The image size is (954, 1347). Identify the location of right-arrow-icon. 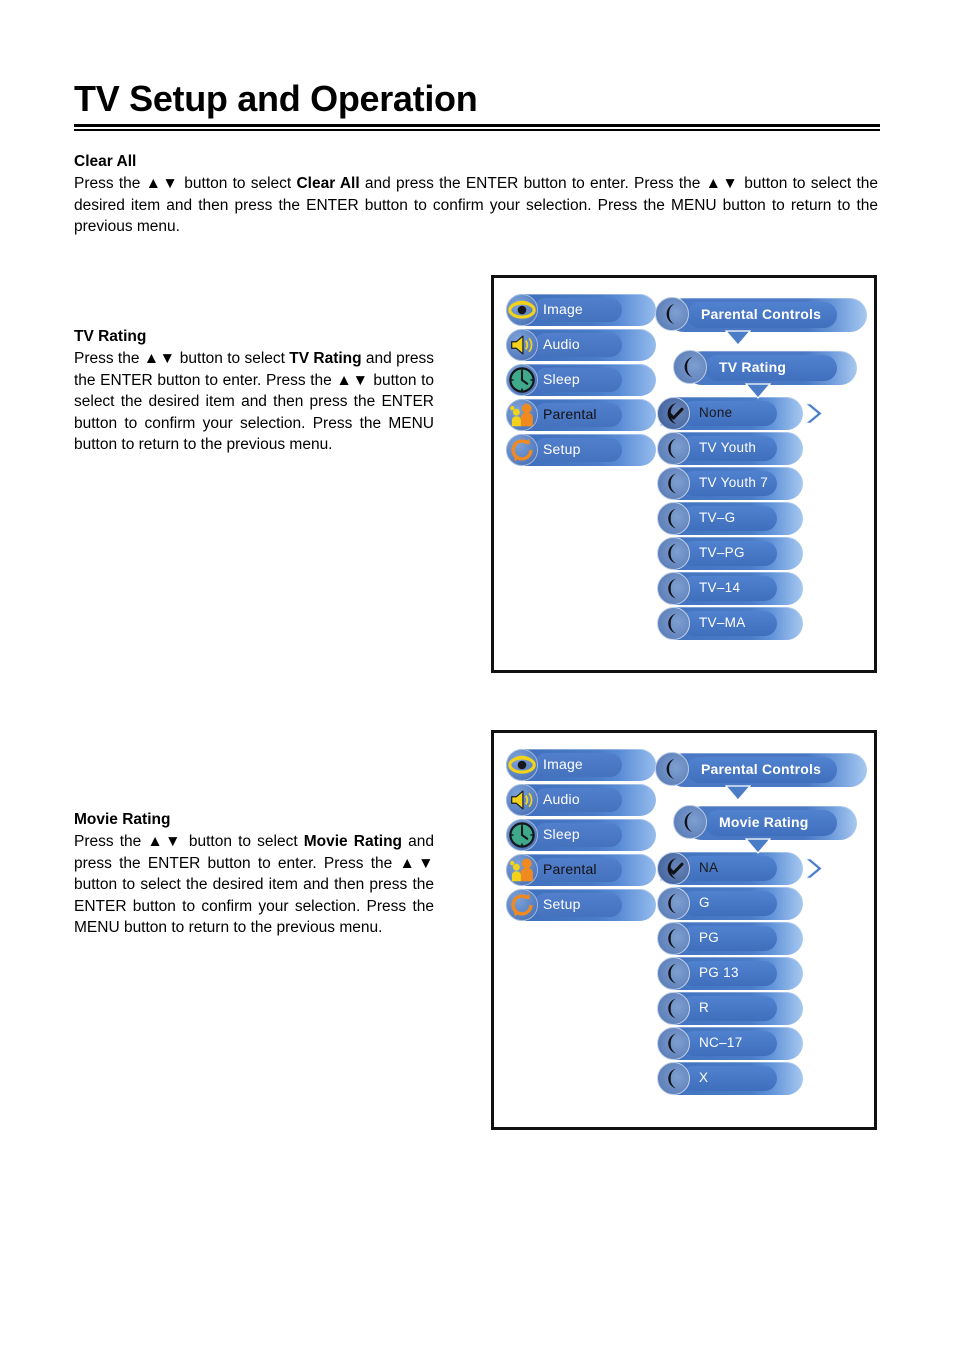
(816, 868).